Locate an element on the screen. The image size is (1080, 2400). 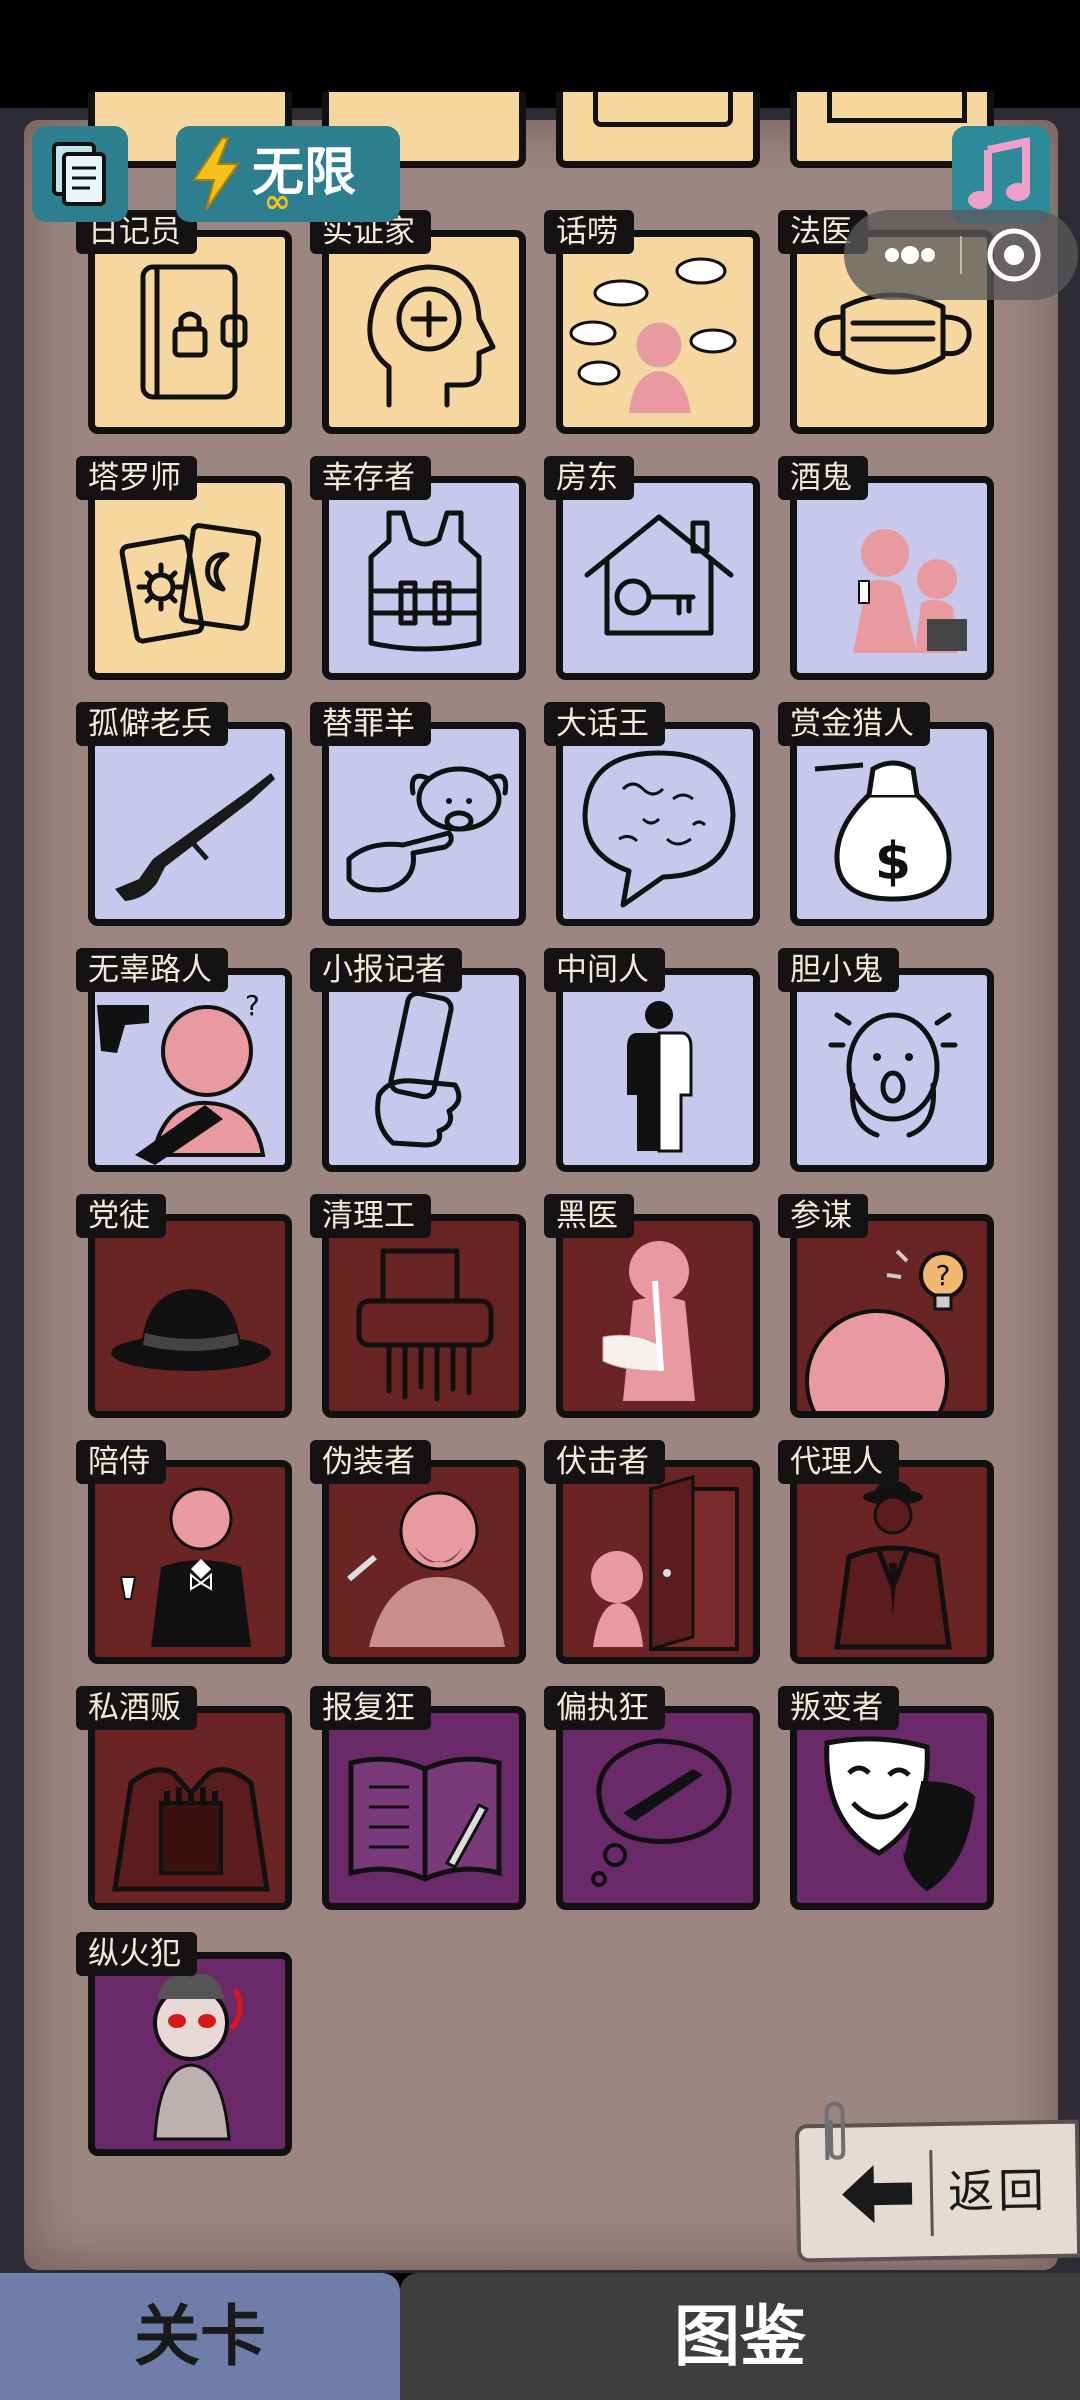
miniapp-capsule is located at coordinates (961, 255).